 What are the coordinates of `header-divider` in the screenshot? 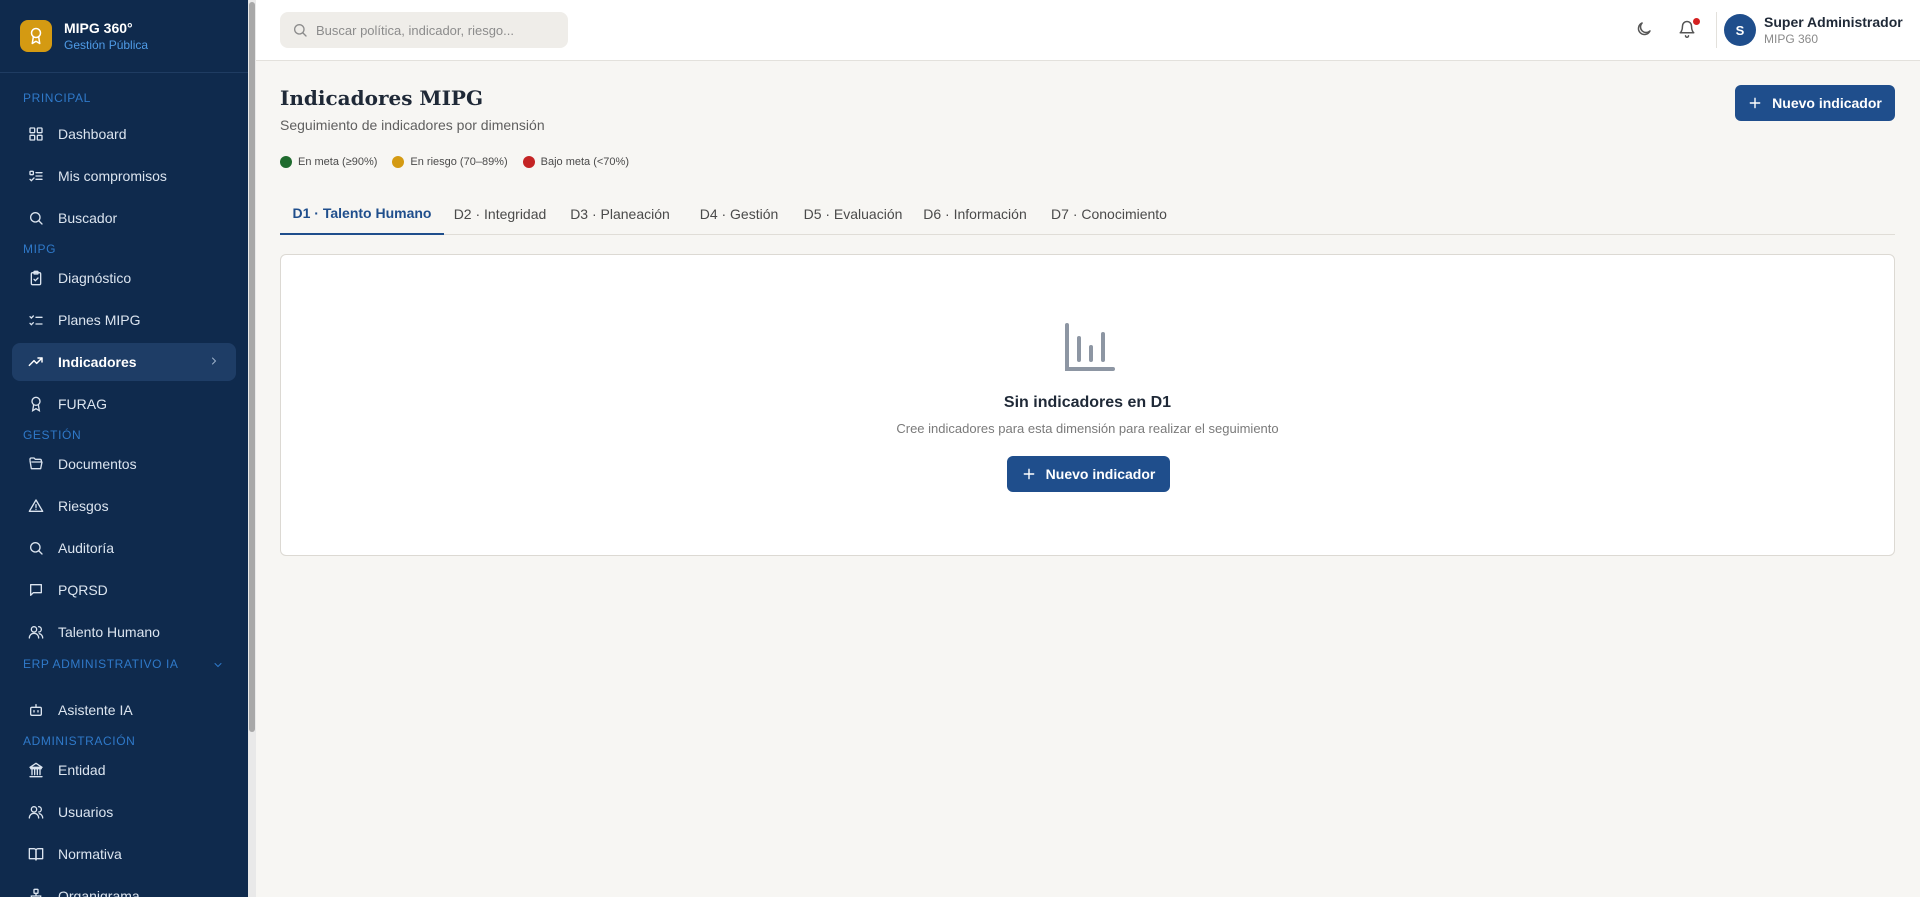 It's located at (1716, 30).